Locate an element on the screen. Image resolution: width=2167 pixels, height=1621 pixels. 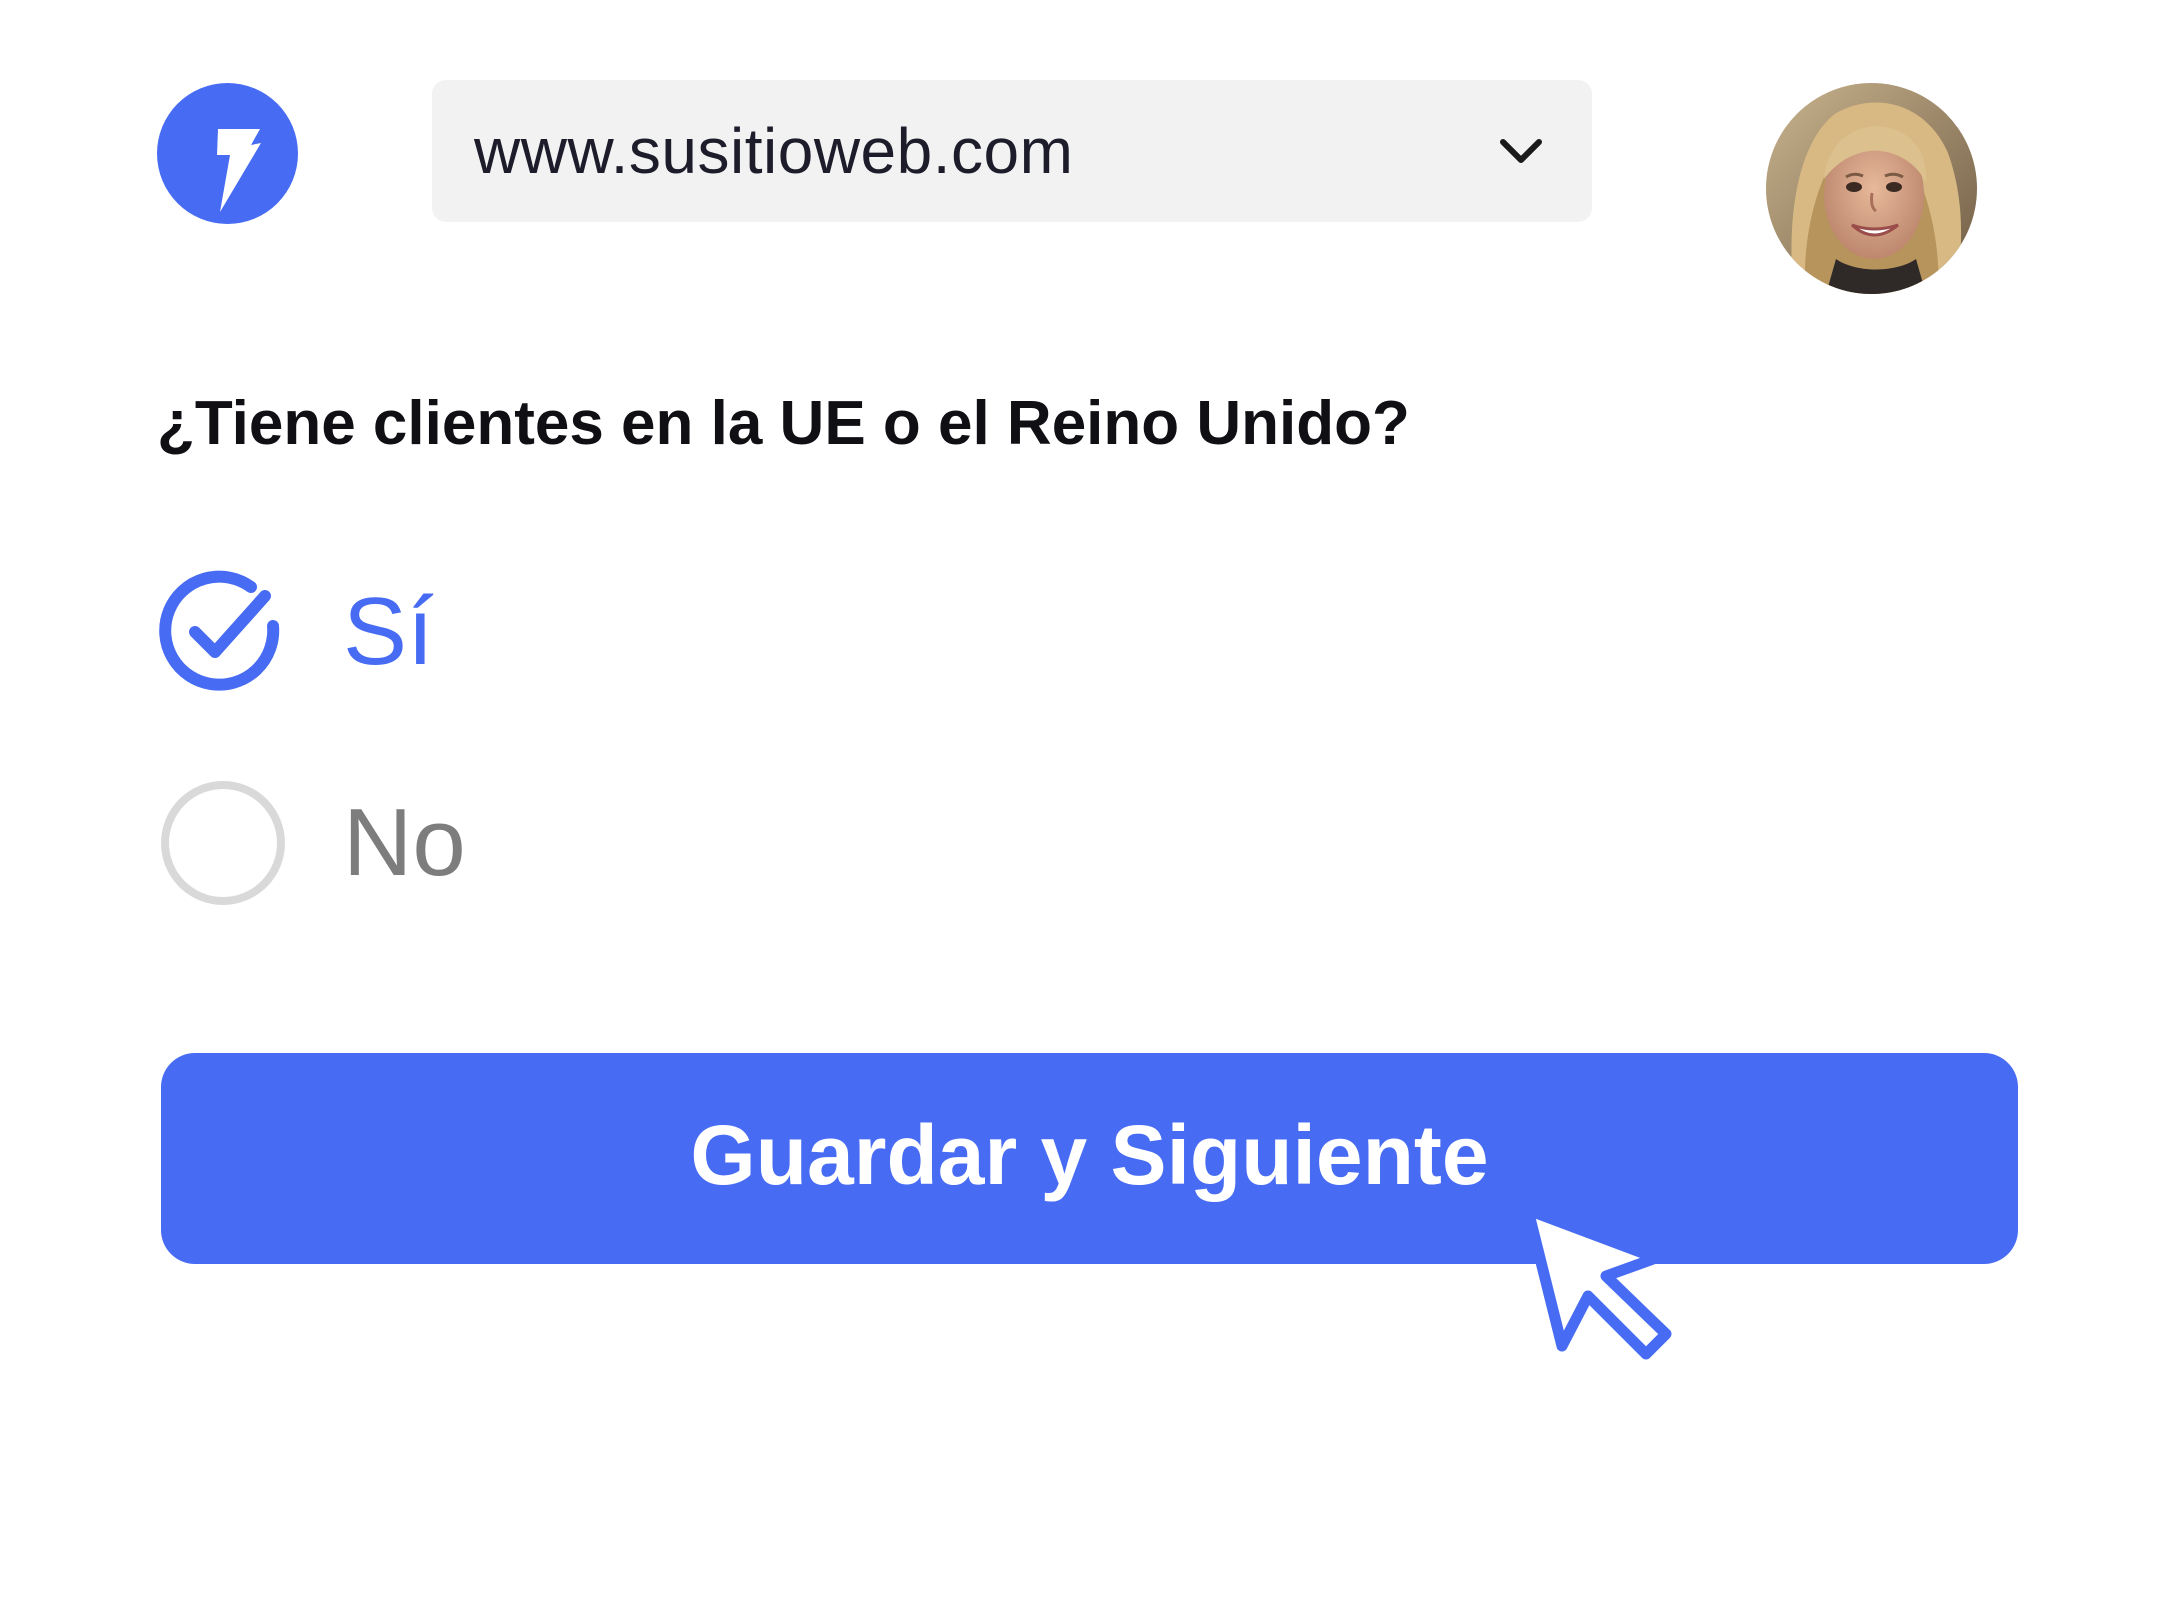
chevron-down-icon is located at coordinates (1521, 151).